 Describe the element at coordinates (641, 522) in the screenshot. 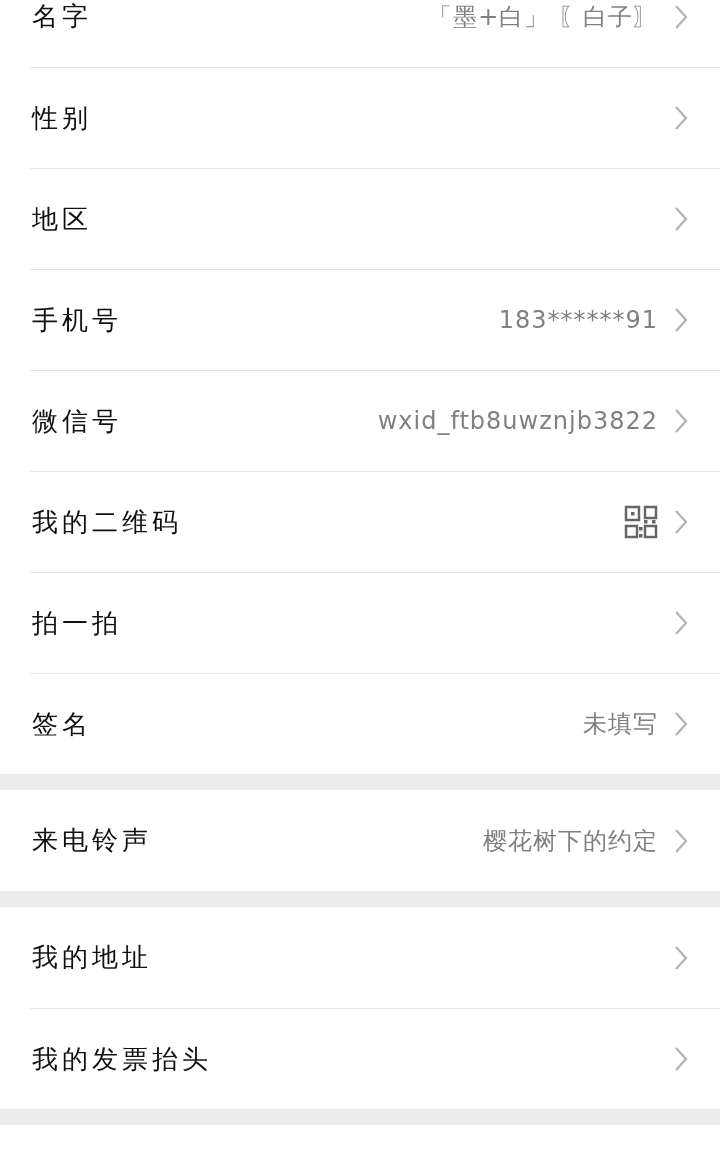

I see `qr-code-icon` at that location.